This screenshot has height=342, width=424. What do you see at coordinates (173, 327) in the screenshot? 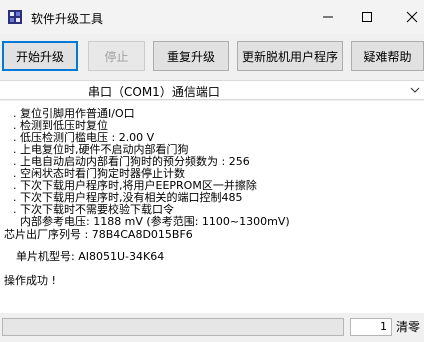
I see `status-message` at bounding box center [173, 327].